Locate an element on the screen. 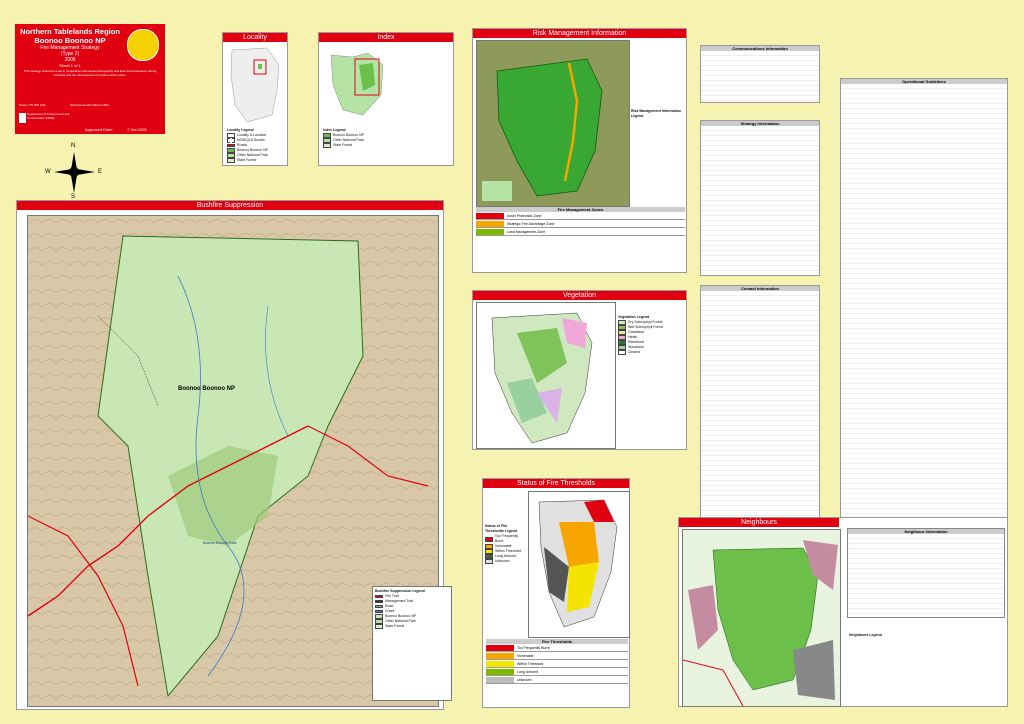 The height and width of the screenshot is (724, 1024). table-row: Within Threshold is located at coordinates (557, 664).